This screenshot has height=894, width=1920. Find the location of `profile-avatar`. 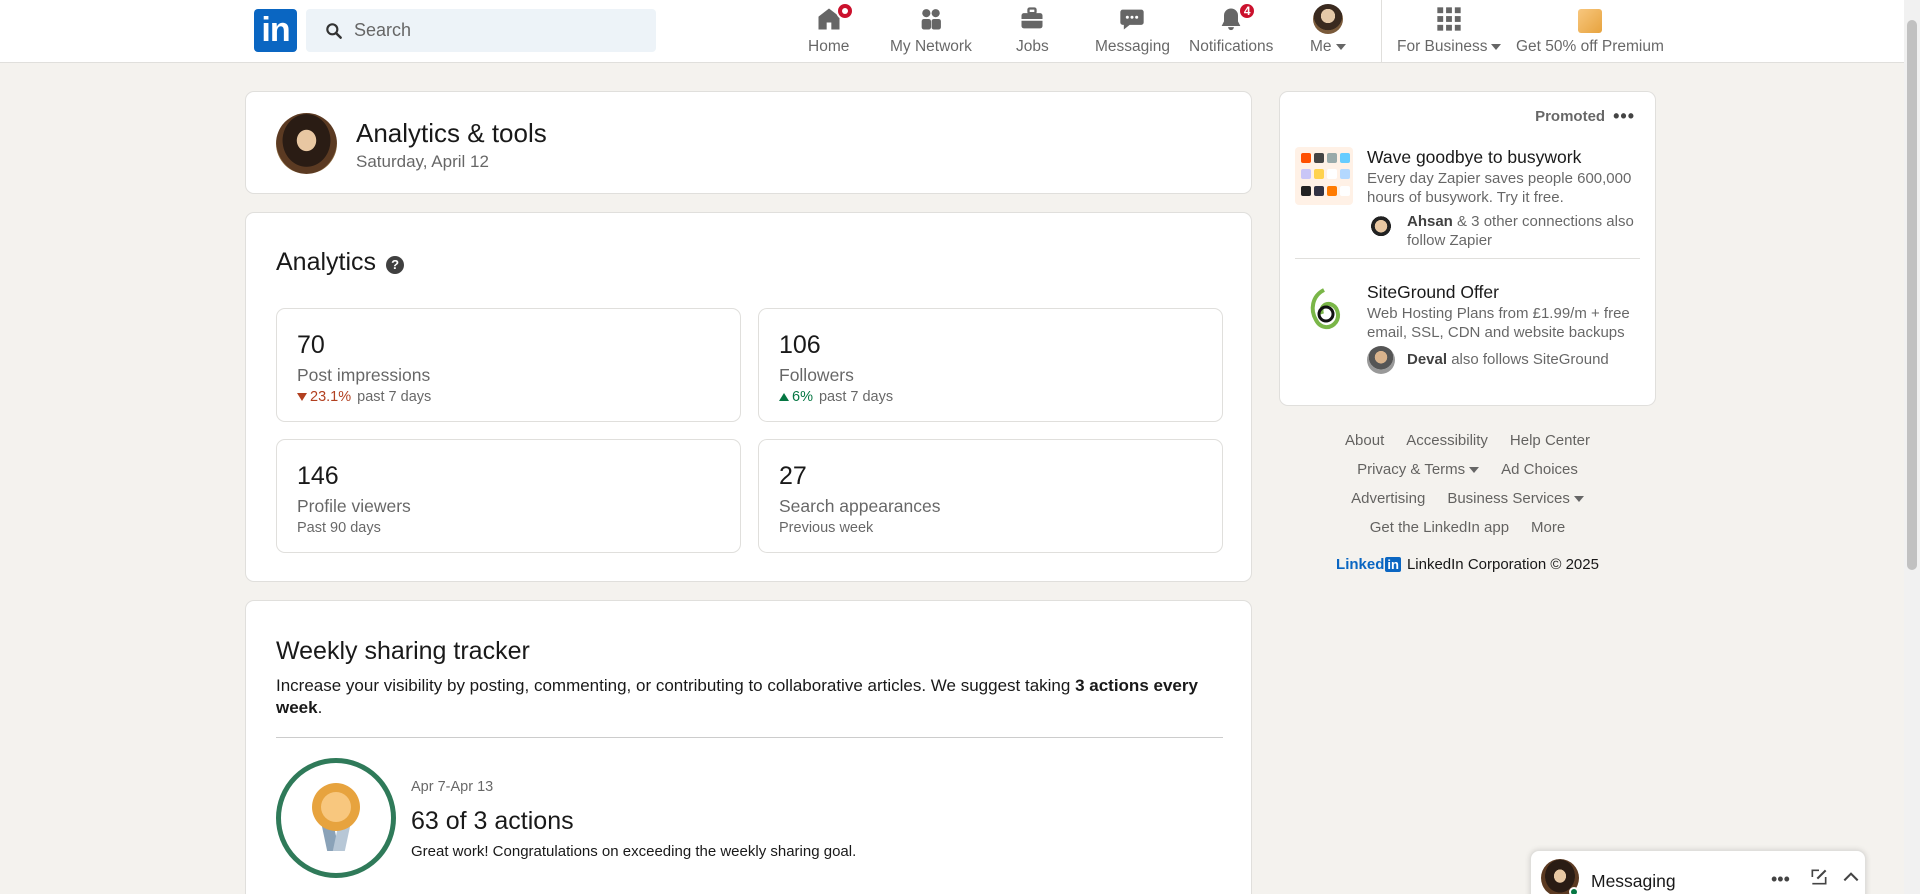

profile-avatar is located at coordinates (306, 143).